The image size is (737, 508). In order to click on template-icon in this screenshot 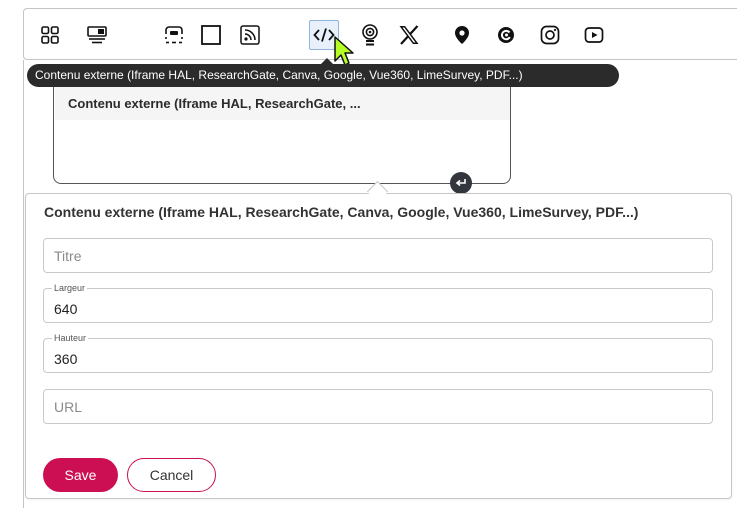, I will do `click(97, 35)`.